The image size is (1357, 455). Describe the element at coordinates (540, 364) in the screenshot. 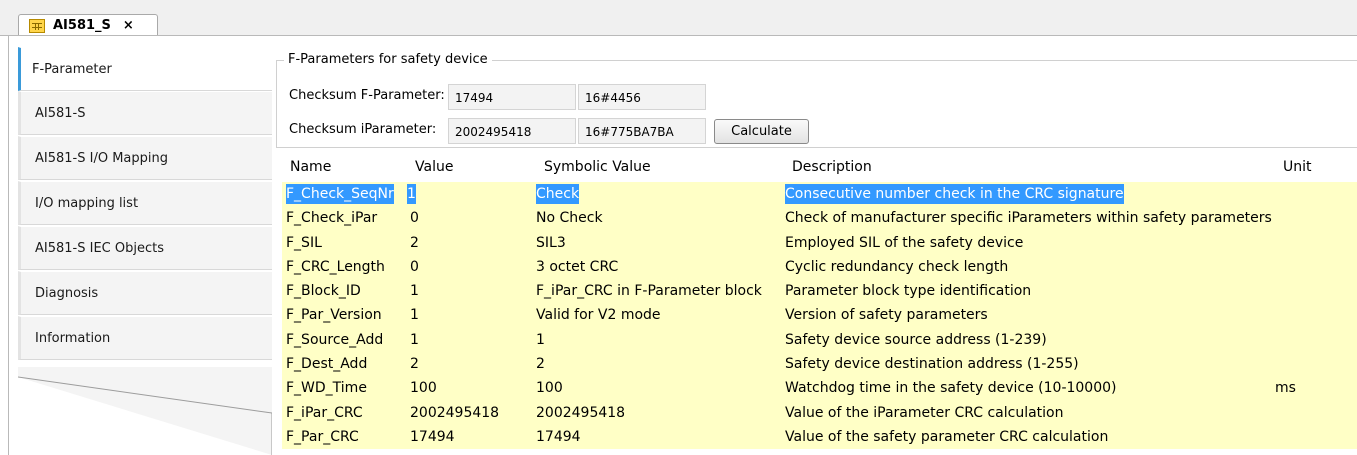

I see `cell-symbolic-value: 2` at that location.